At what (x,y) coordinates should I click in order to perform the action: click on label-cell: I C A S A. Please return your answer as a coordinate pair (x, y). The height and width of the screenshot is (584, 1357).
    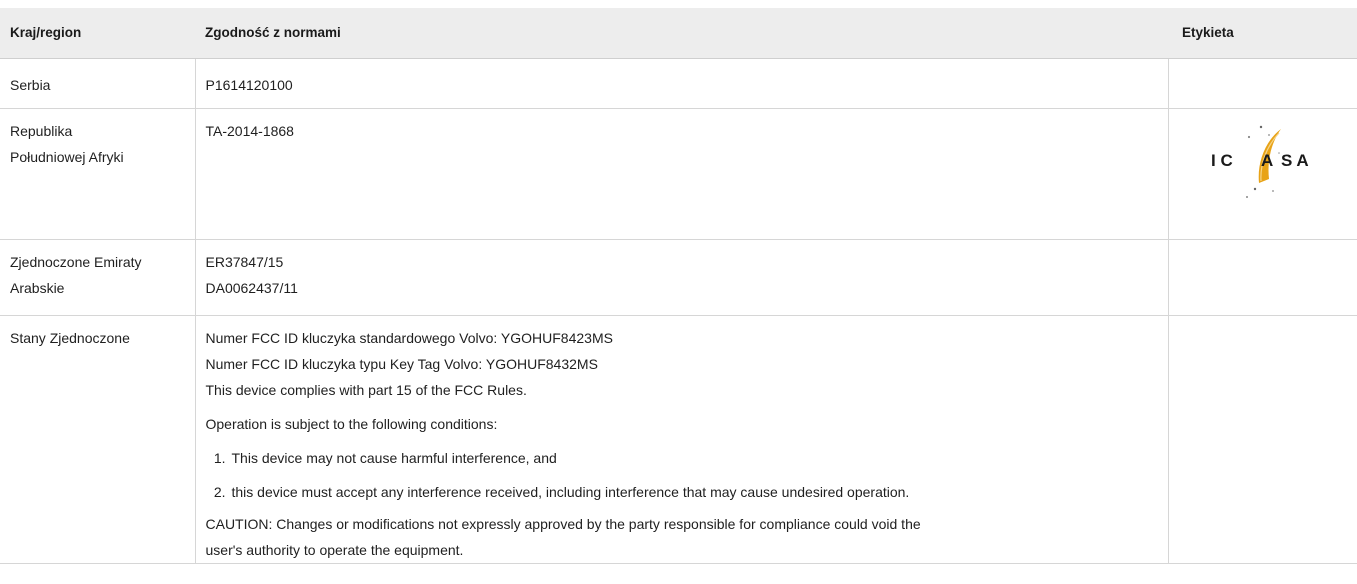
    Looking at the image, I should click on (1262, 174).